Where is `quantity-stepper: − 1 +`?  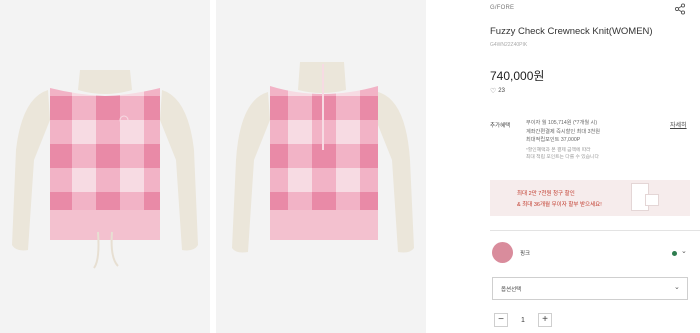
quantity-stepper: − 1 + is located at coordinates (523, 320).